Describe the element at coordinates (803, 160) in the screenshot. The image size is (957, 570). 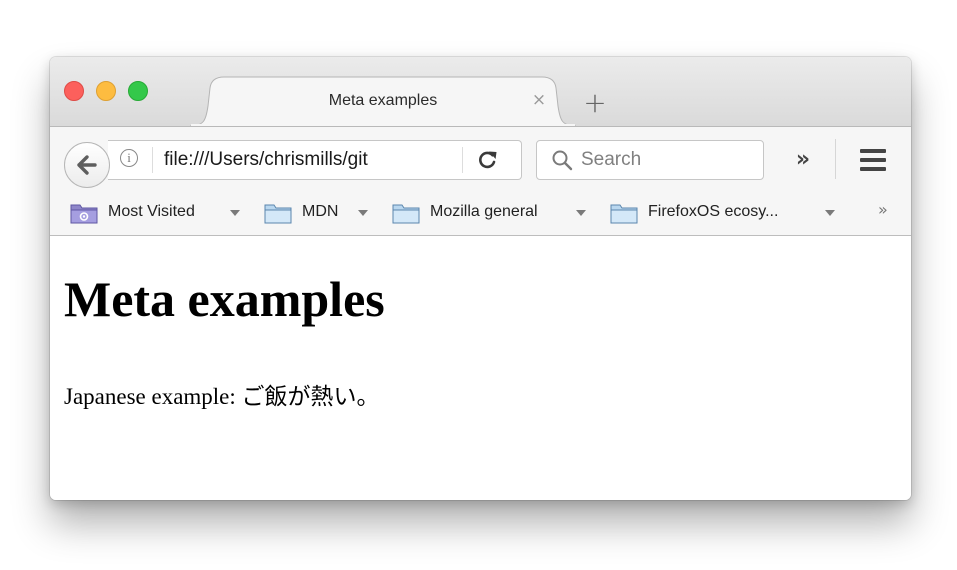
I see `toolbar-overflow-chevron-icon: »` at that location.